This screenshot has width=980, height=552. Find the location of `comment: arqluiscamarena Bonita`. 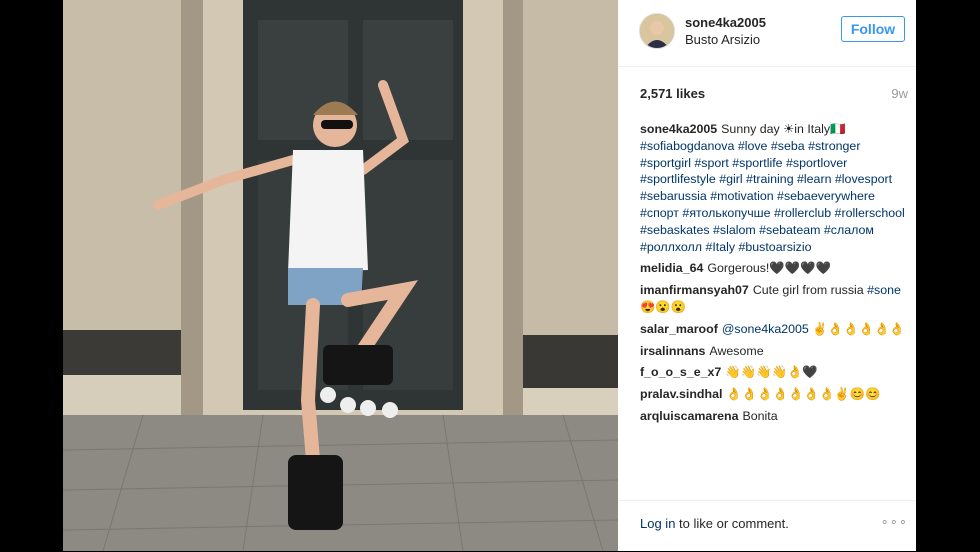

comment: arqluiscamarena Bonita is located at coordinates (773, 416).